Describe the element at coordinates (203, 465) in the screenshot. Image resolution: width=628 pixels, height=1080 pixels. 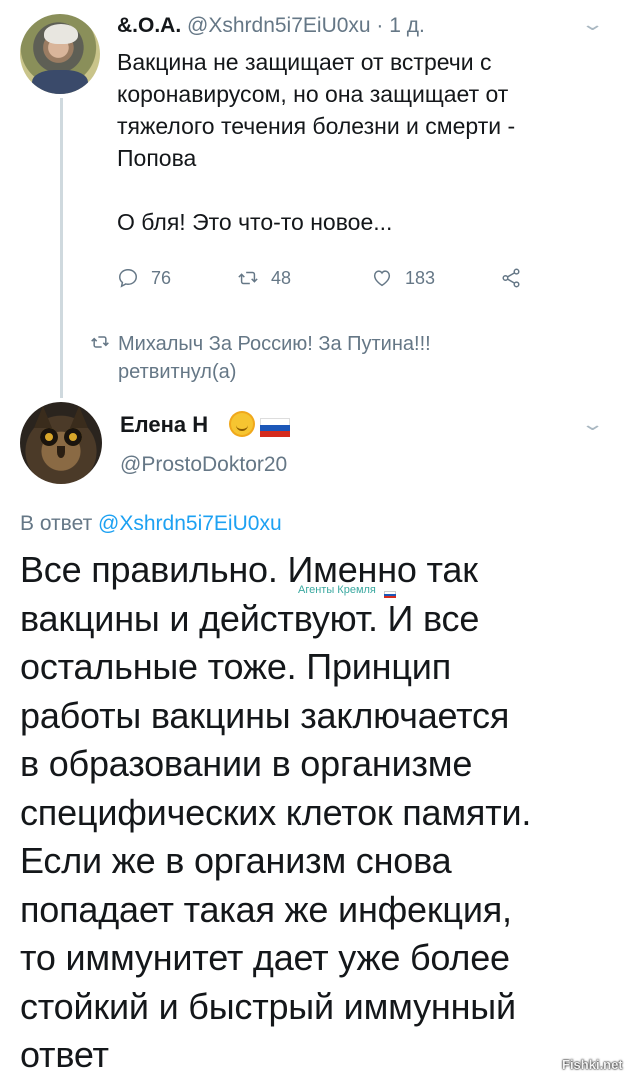
I see `author-handle: @ProstoDoktor20` at that location.